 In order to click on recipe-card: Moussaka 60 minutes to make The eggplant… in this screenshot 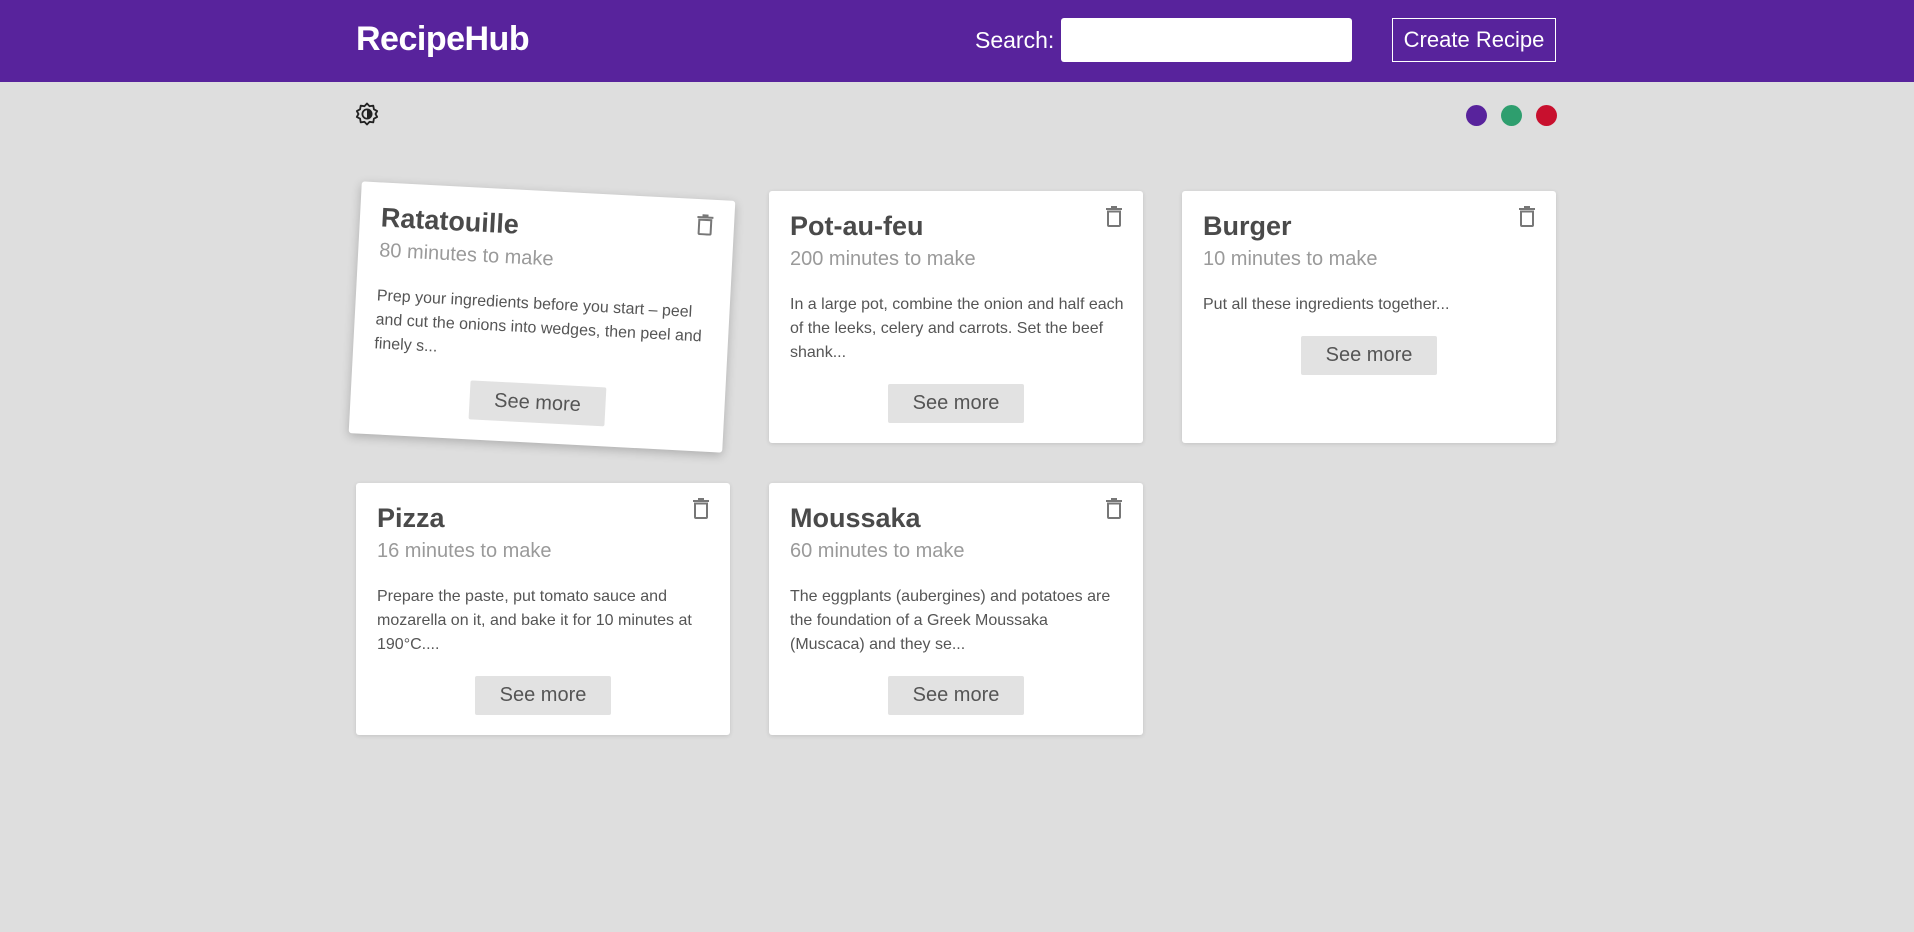, I will do `click(956, 609)`.